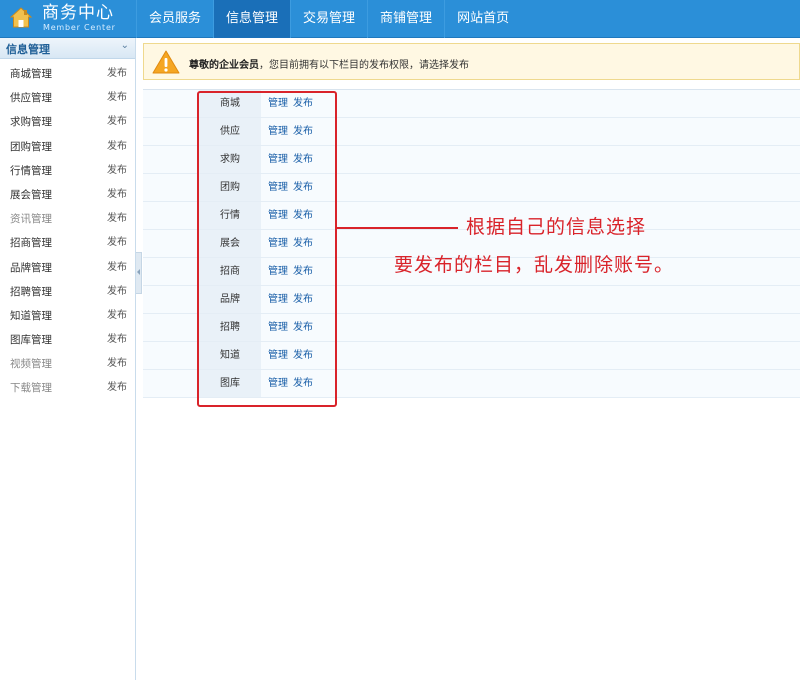 Image resolution: width=800 pixels, height=680 pixels. What do you see at coordinates (31, 243) in the screenshot?
I see `sidebar-item-label: 招商管理` at bounding box center [31, 243].